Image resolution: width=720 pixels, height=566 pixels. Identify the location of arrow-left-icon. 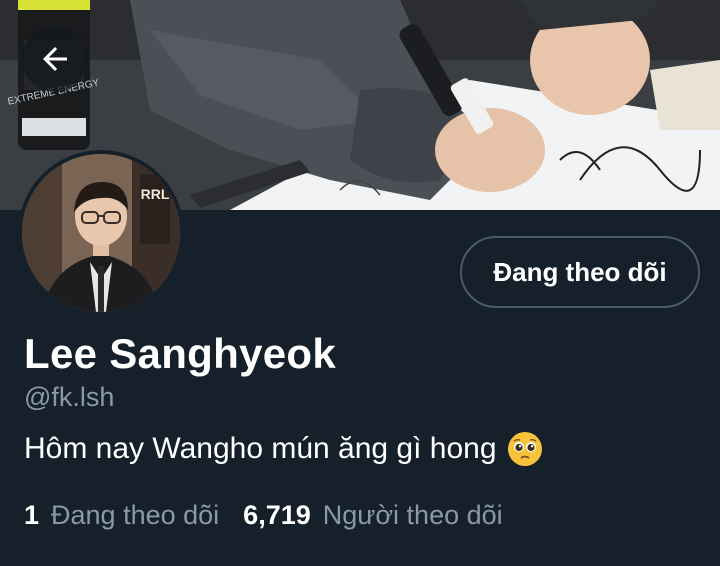
(55, 59).